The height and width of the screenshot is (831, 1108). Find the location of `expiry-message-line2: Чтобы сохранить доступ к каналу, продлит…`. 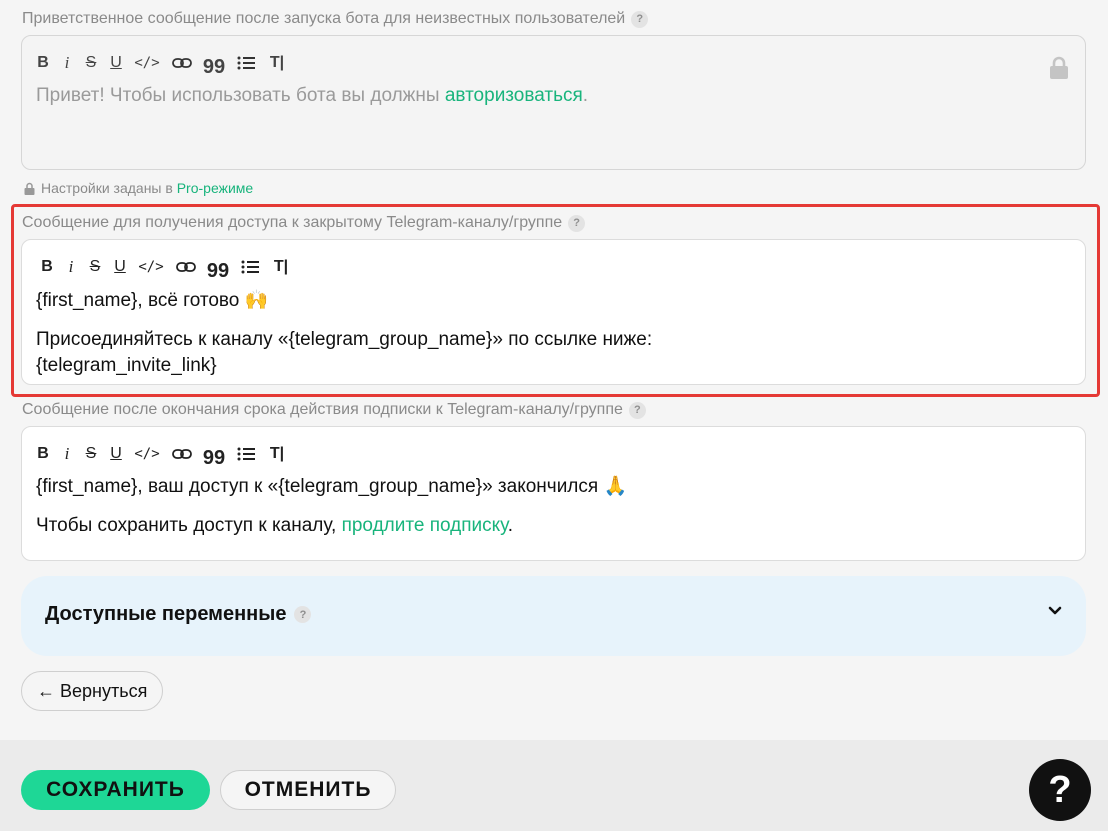

expiry-message-line2: Чтобы сохранить доступ к каналу, продлит… is located at coordinates (275, 525).